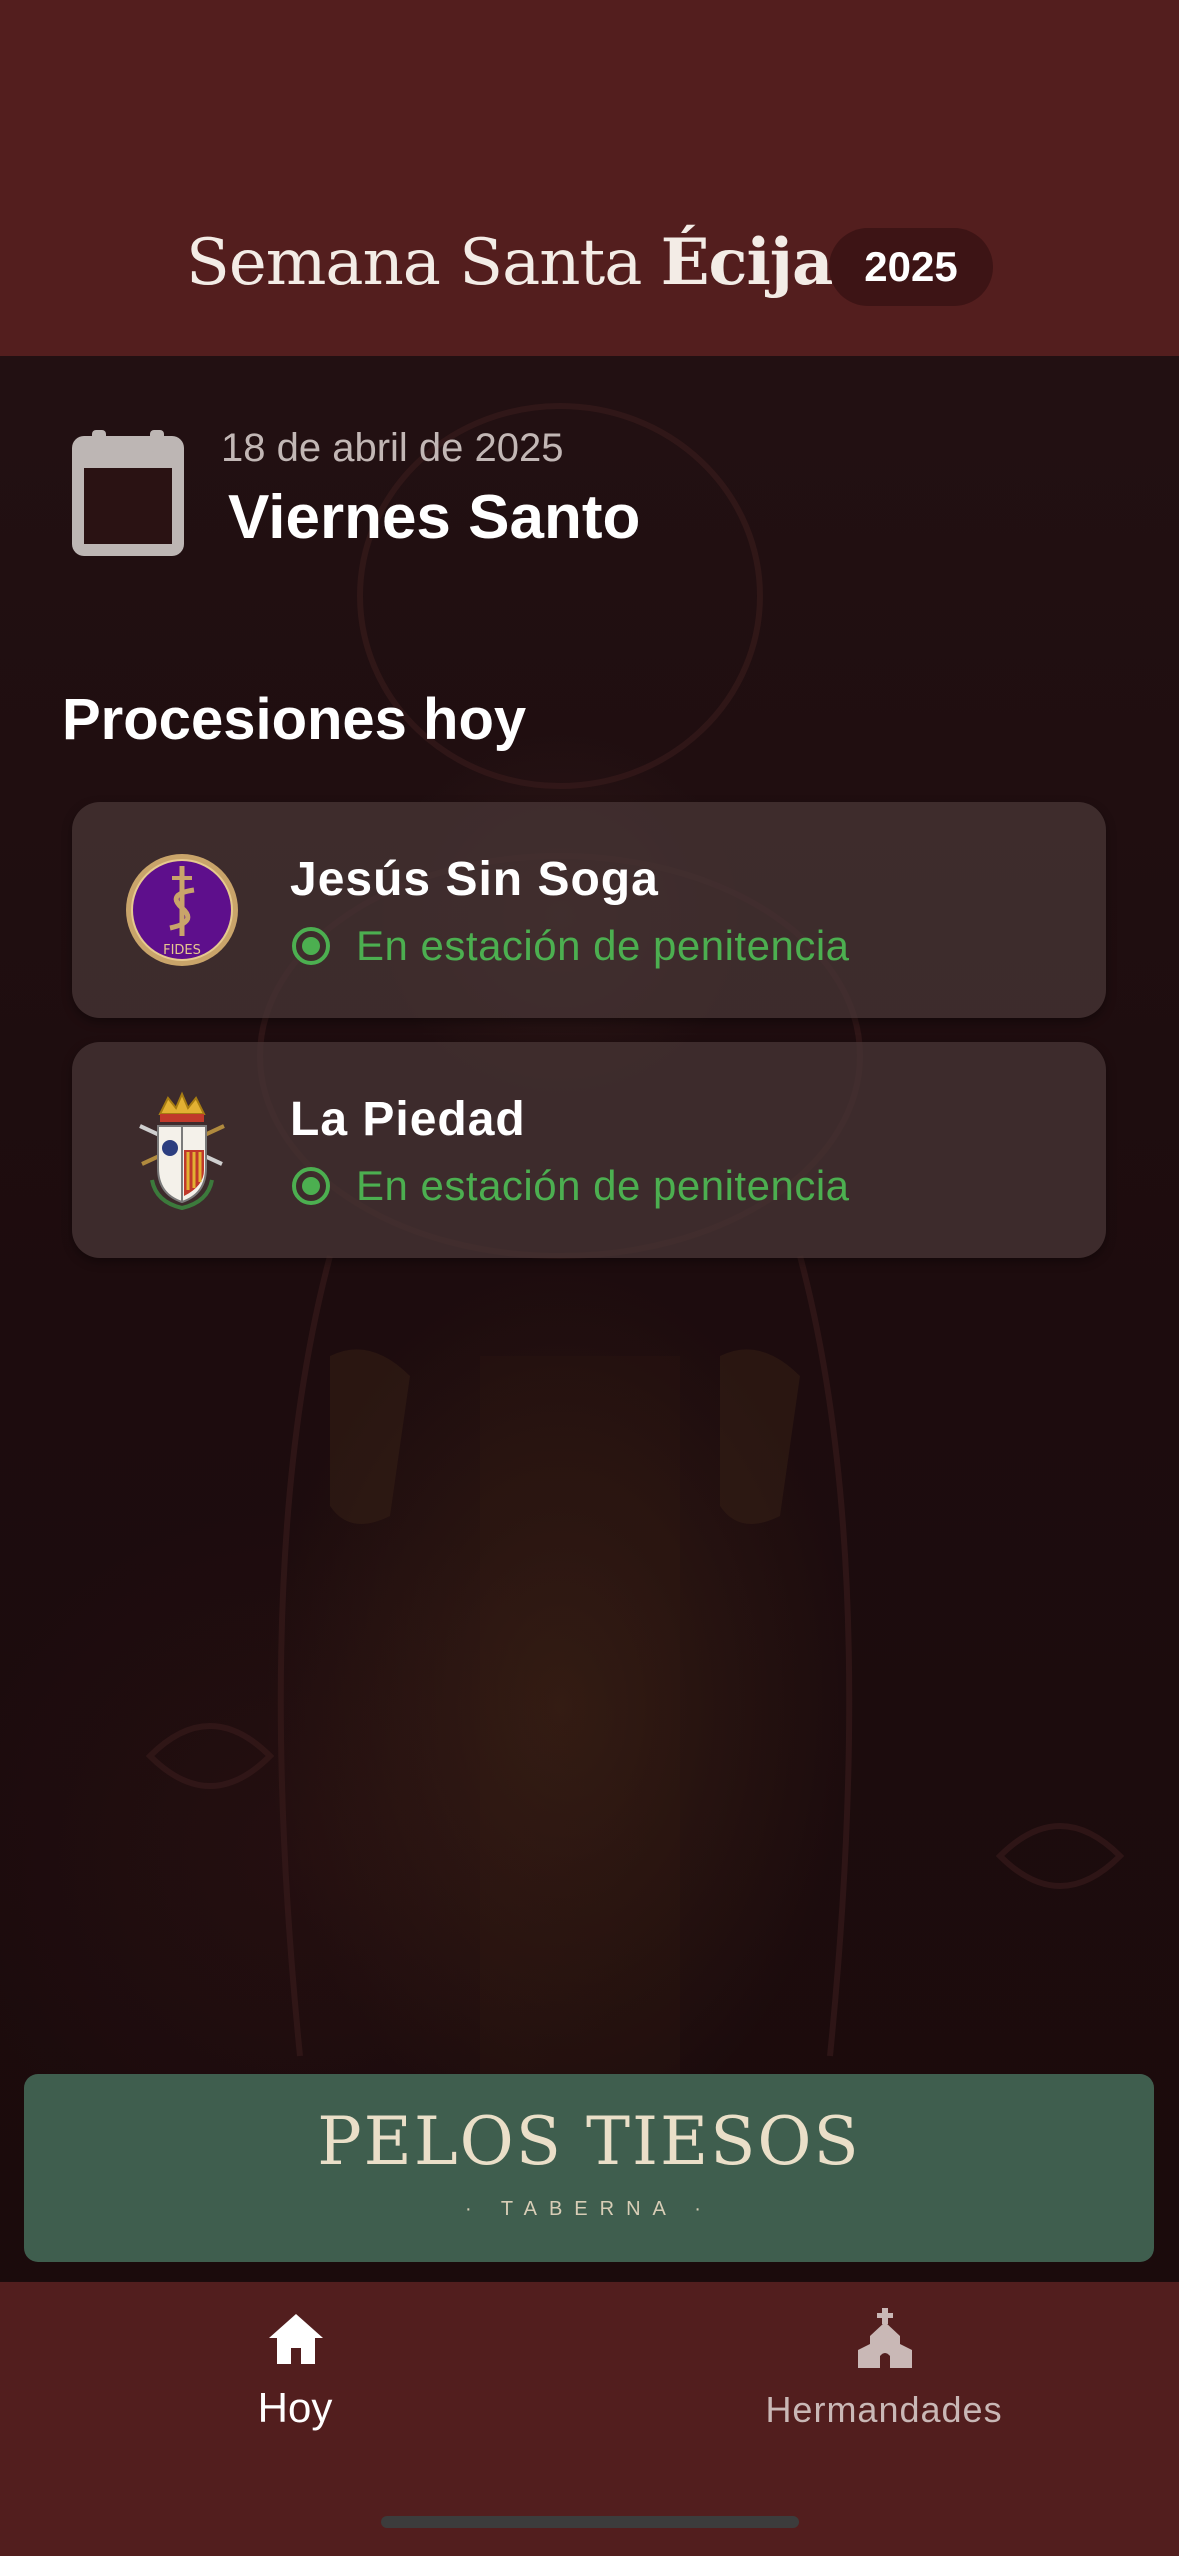  What do you see at coordinates (408, 1119) in the screenshot?
I see `procession-name: La Piedad` at bounding box center [408, 1119].